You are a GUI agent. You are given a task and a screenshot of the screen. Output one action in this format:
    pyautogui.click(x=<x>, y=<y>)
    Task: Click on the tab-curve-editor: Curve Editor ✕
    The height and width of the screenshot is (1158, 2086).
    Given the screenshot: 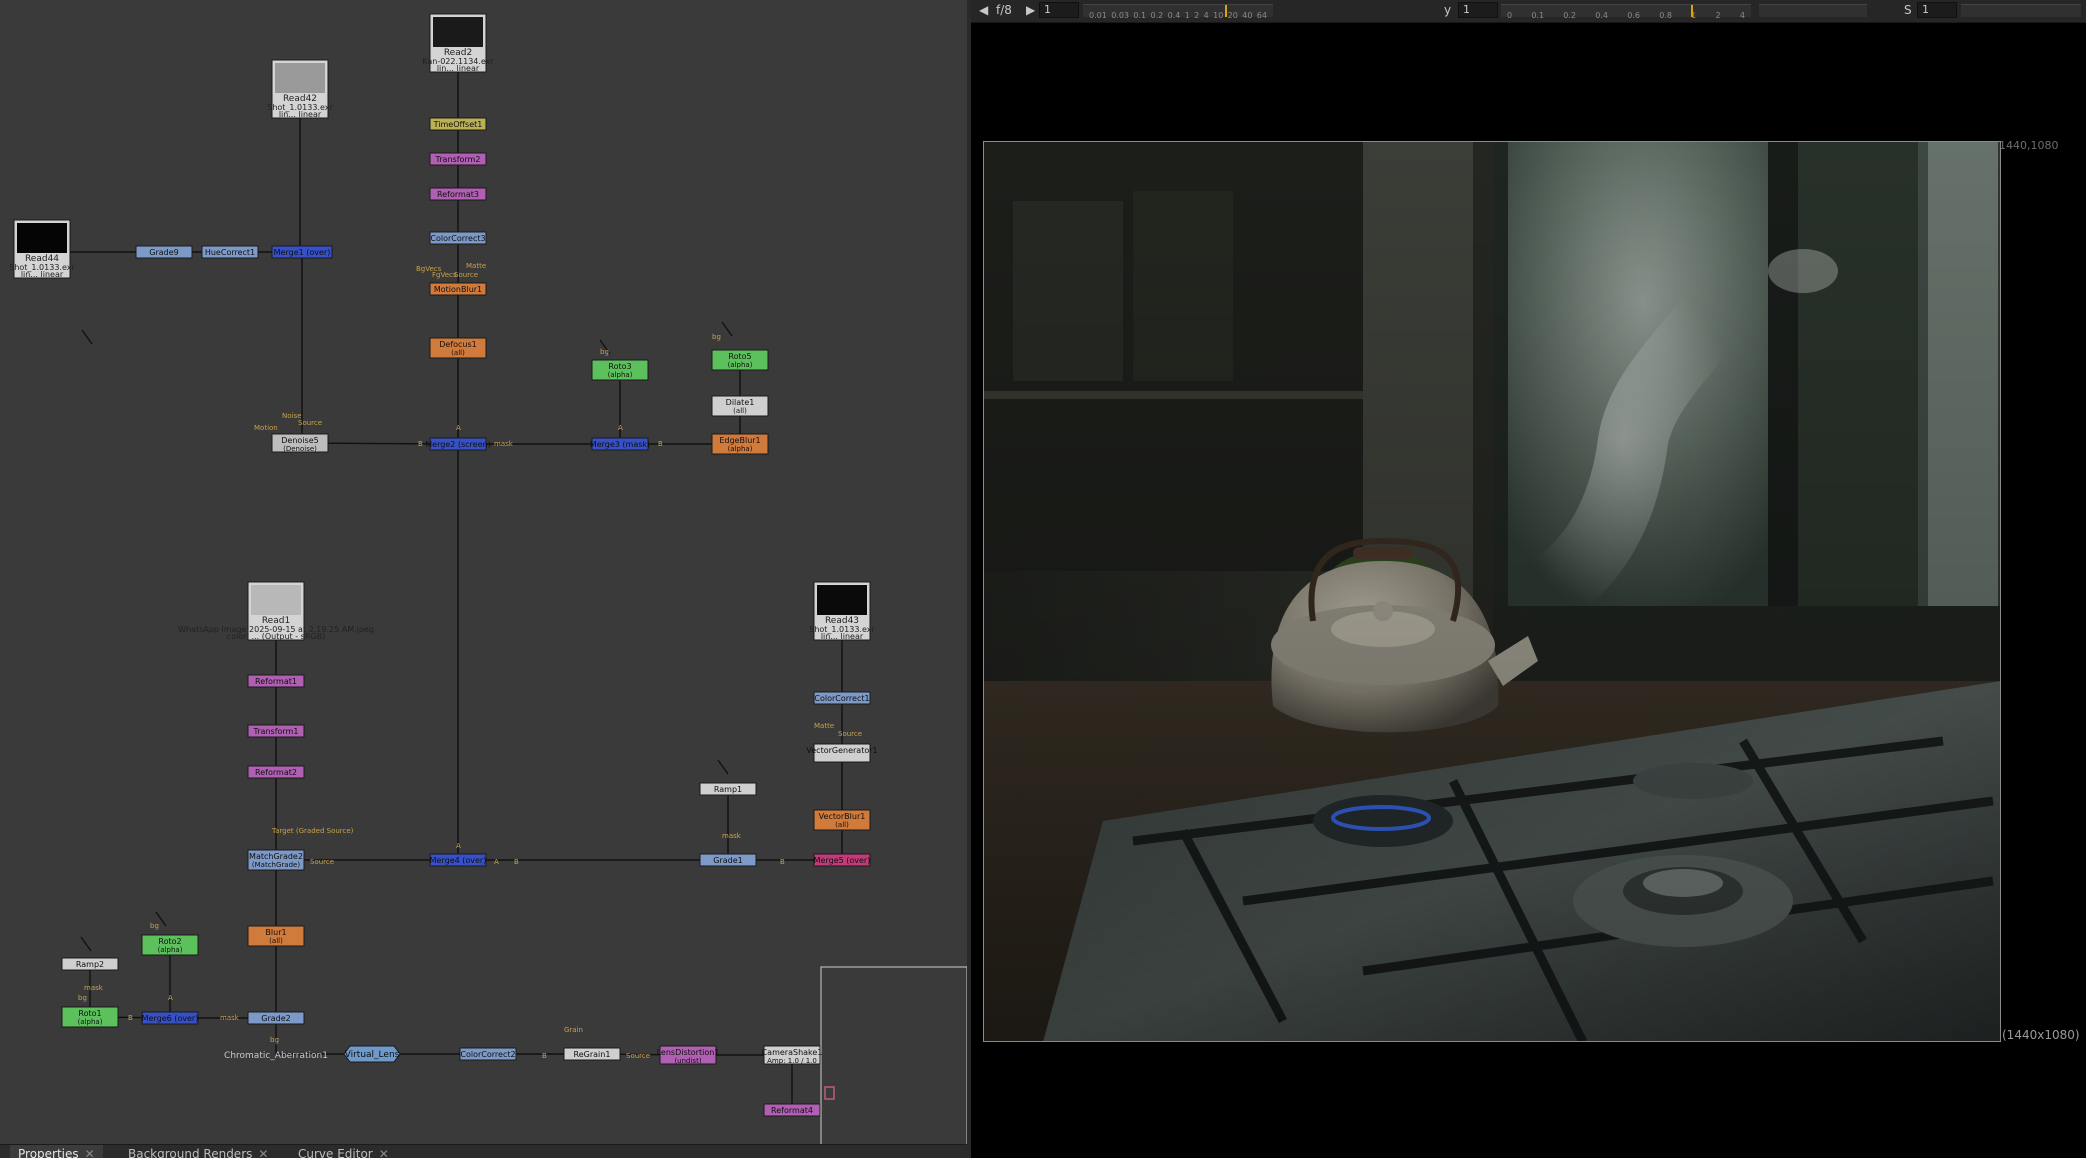 What is the action you would take?
    pyautogui.click(x=343, y=1151)
    